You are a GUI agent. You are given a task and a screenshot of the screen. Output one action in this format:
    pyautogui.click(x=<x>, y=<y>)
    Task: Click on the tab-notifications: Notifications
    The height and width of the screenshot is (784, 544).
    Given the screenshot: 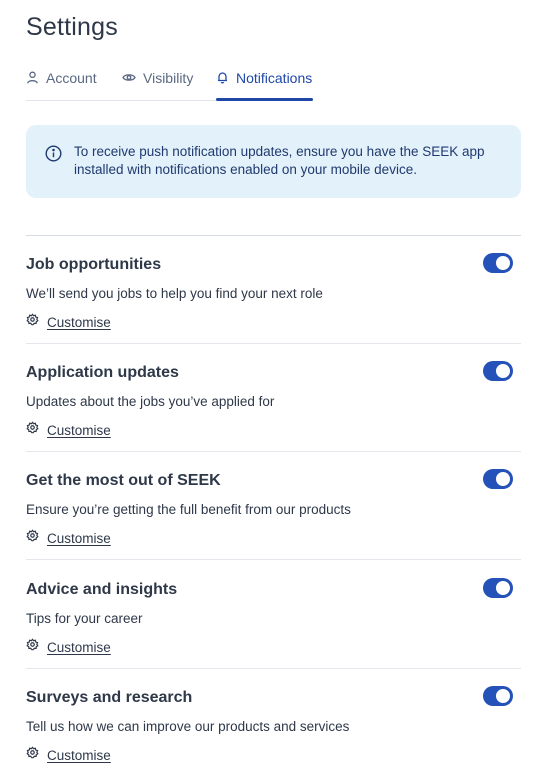 What is the action you would take?
    pyautogui.click(x=264, y=83)
    